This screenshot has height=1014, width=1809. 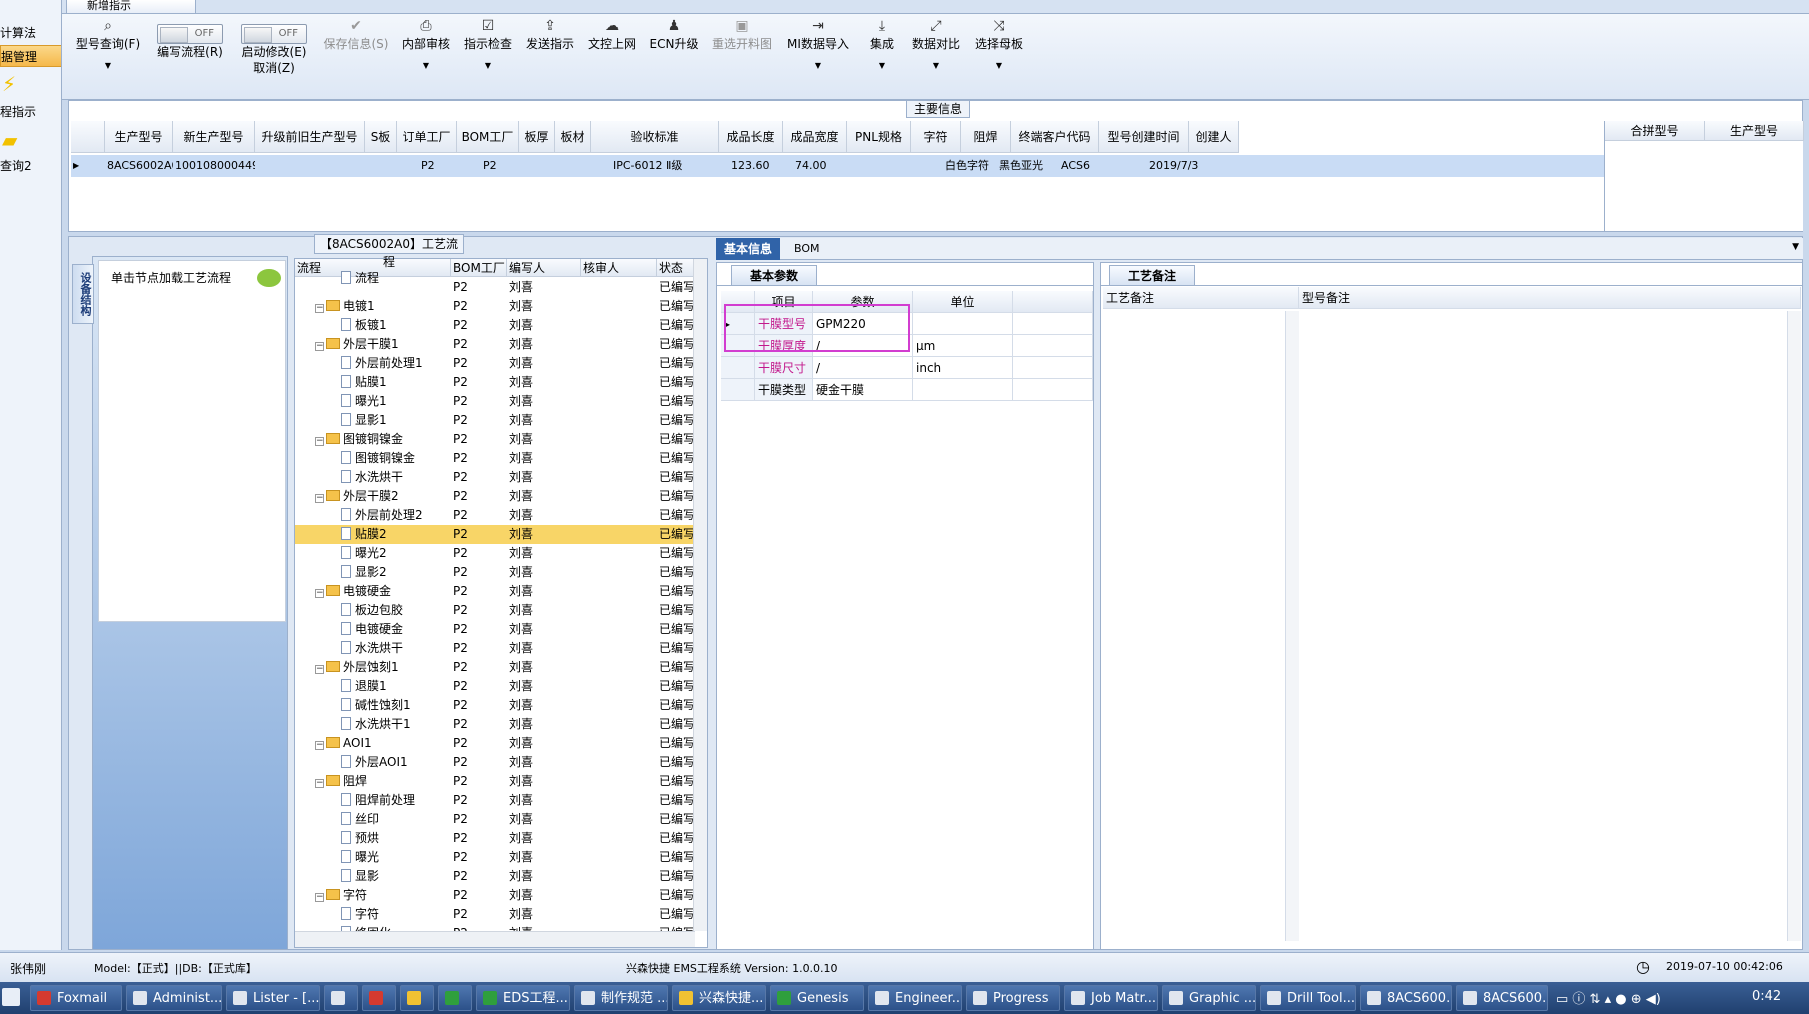 I want to click on col-header: 验收标准, so click(x=655, y=137).